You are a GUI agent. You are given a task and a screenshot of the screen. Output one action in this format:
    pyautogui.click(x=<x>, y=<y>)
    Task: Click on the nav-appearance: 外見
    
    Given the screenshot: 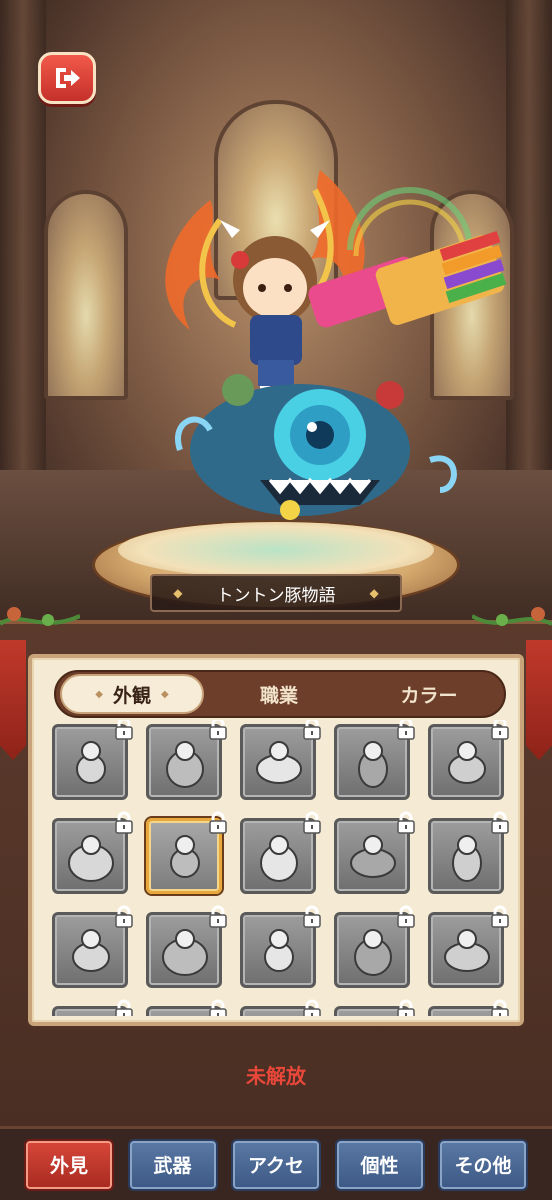 What is the action you would take?
    pyautogui.click(x=69, y=1164)
    